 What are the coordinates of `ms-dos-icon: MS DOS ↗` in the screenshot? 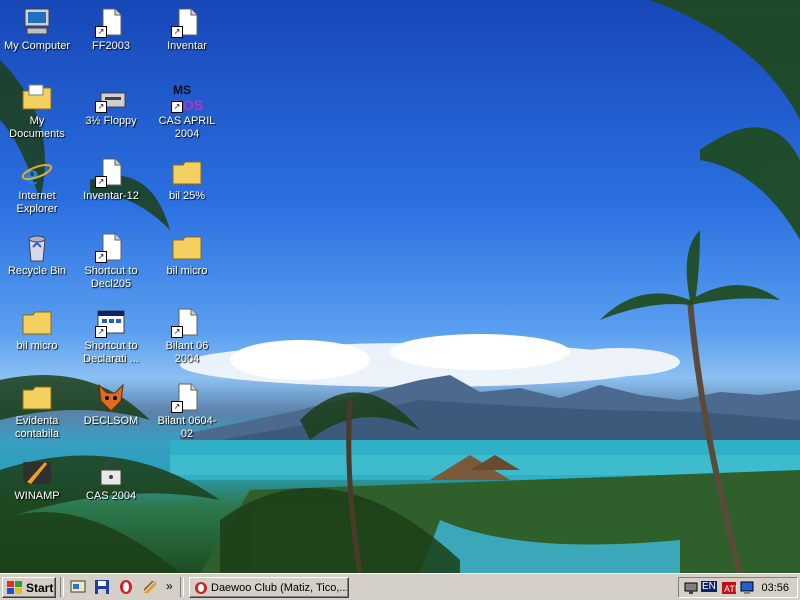 It's located at (187, 97).